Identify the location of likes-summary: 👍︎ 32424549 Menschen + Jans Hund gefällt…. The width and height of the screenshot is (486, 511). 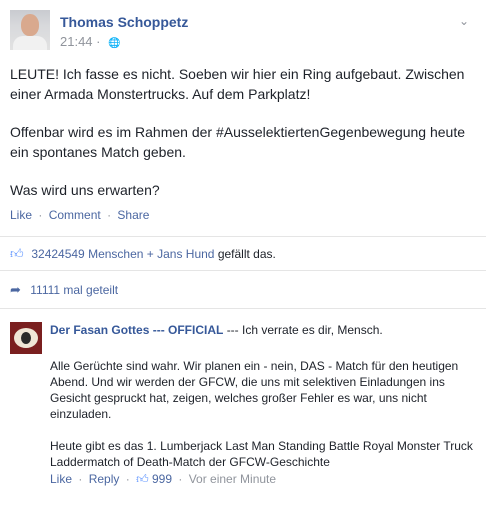
(143, 254).